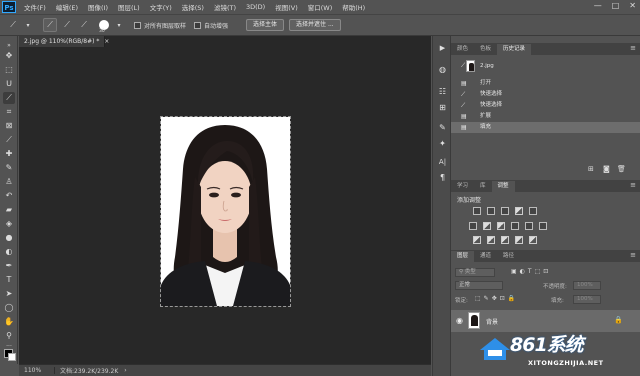  Describe the element at coordinates (353, 7) in the screenshot. I see `menu-help: 帮助(H)` at that location.